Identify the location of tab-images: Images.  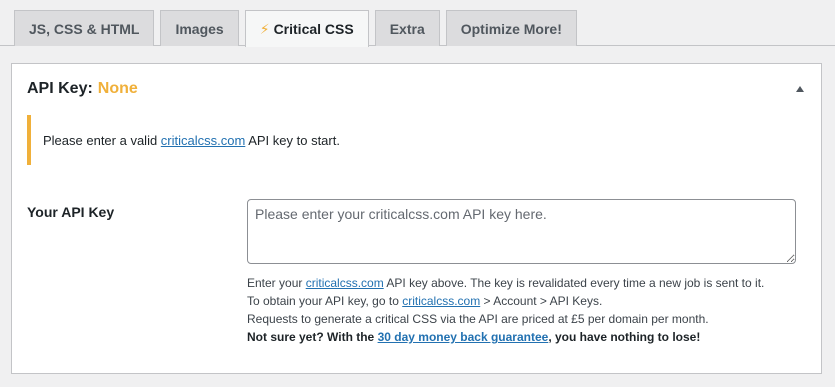
(199, 28).